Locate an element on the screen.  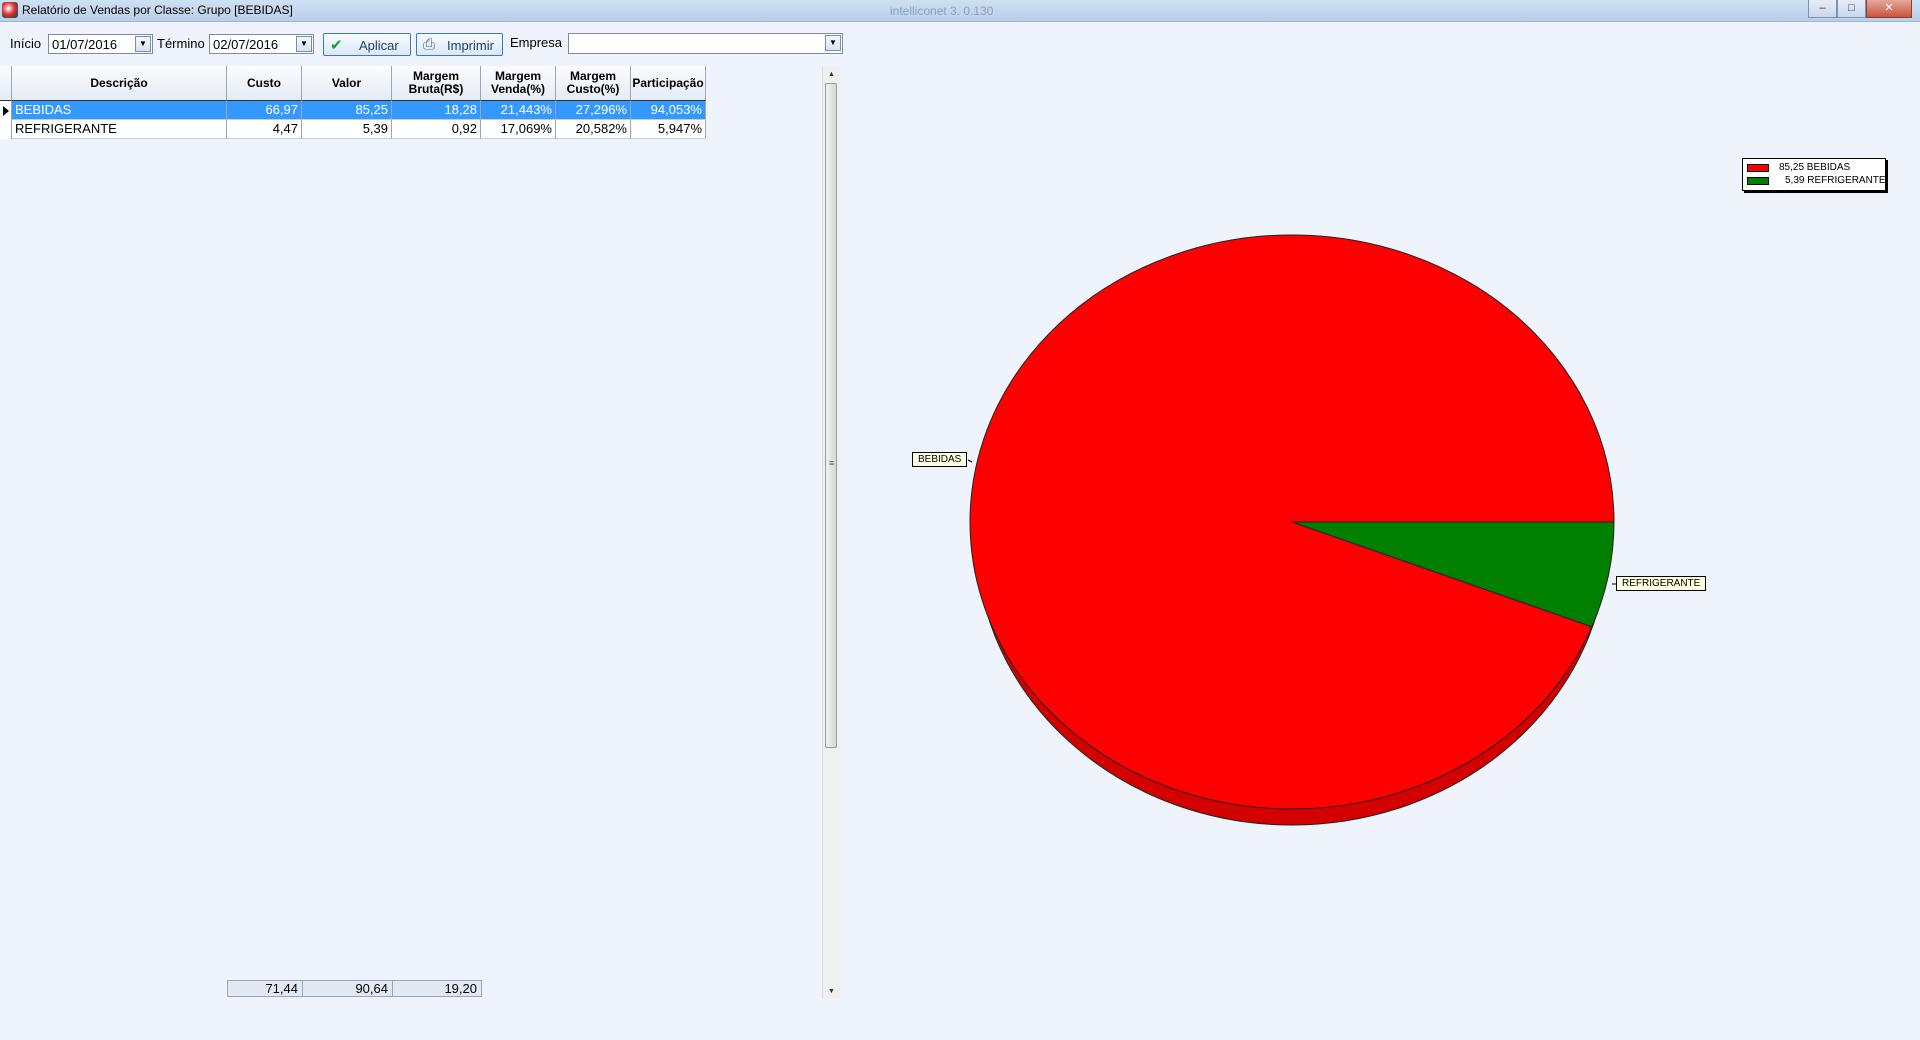
end-date-field: 02/07/2016 ▼ is located at coordinates (261, 44).